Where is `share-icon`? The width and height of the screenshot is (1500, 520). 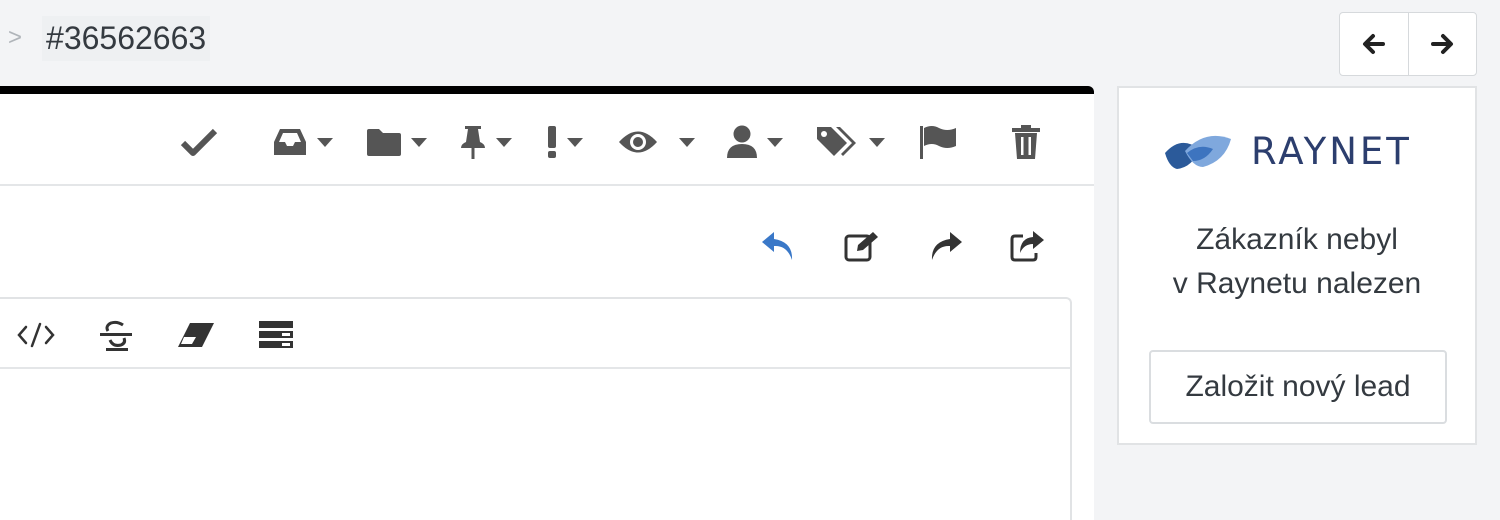
share-icon is located at coordinates (1027, 246).